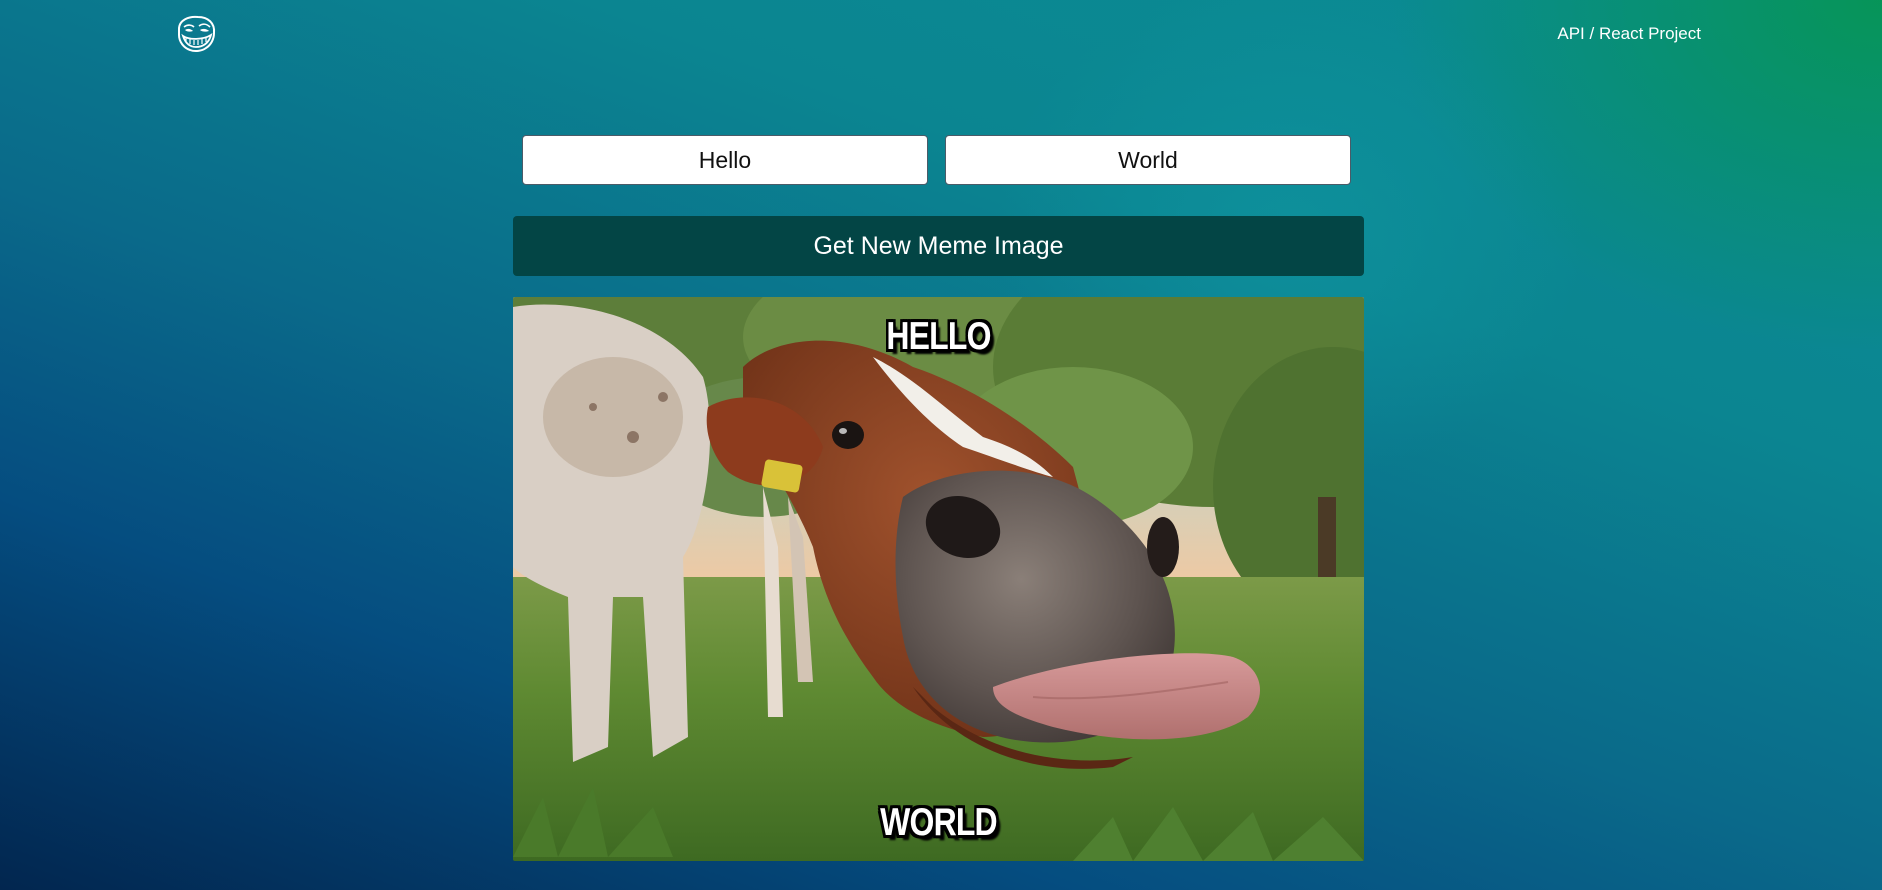 Image resolution: width=1882 pixels, height=890 pixels. Describe the element at coordinates (939, 822) in the screenshot. I see `meme-bottom-text: WORLD` at that location.